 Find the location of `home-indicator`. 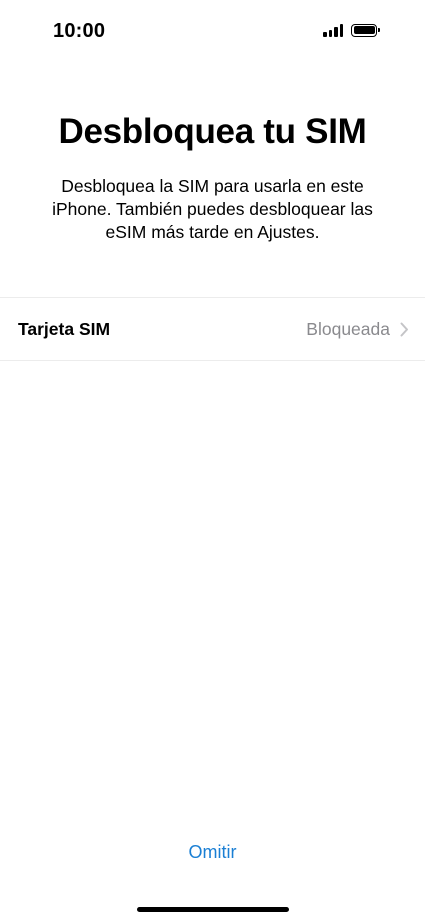

home-indicator is located at coordinates (213, 909).